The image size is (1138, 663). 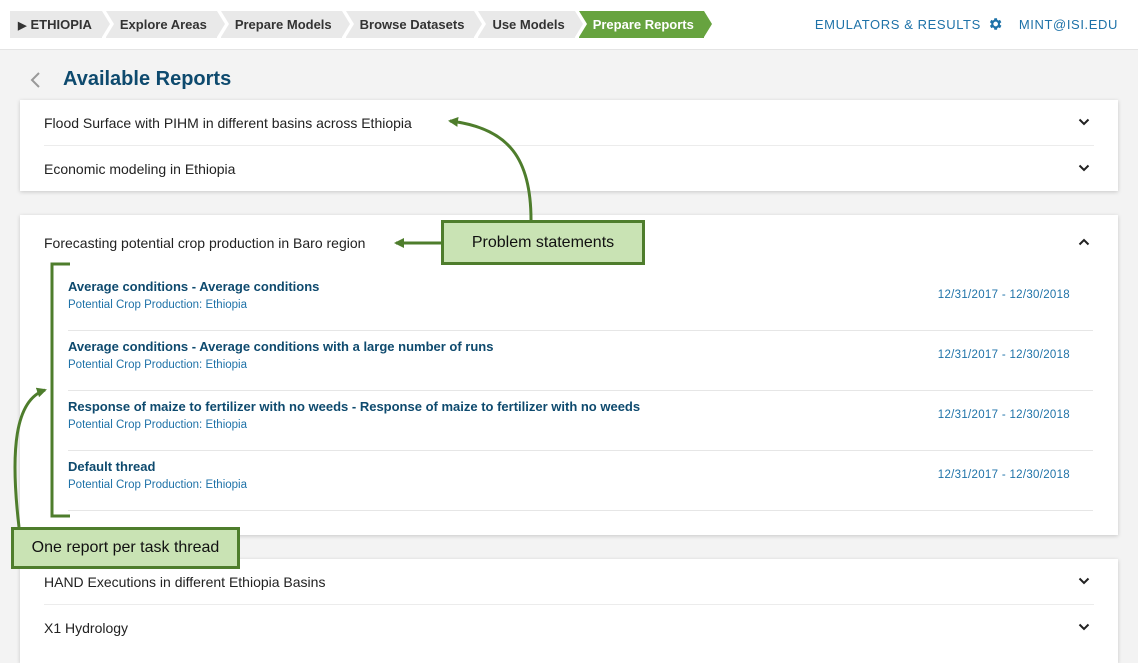 I want to click on crumb-prepare-models: Prepare Models, so click(x=285, y=24).